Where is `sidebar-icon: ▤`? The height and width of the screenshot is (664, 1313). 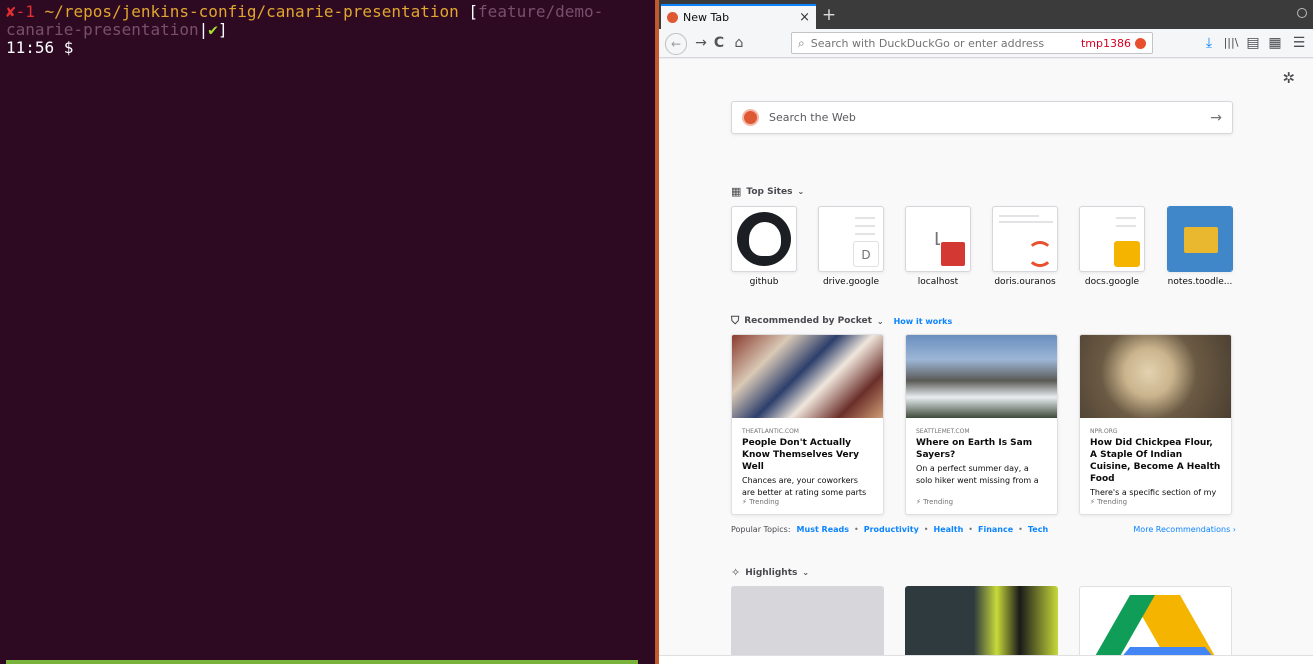 sidebar-icon: ▤ is located at coordinates (1253, 43).